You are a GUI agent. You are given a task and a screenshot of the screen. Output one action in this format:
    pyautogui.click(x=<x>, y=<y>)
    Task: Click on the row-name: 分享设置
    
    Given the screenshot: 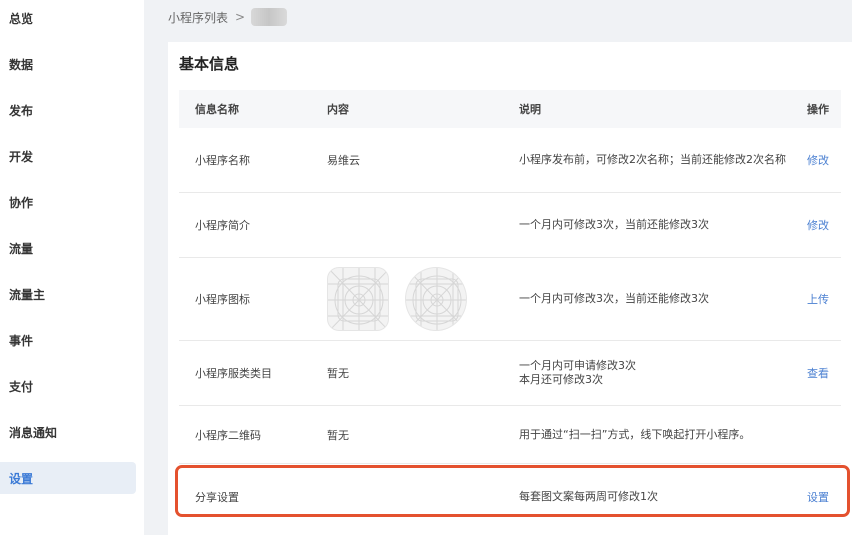 What is the action you would take?
    pyautogui.click(x=217, y=497)
    